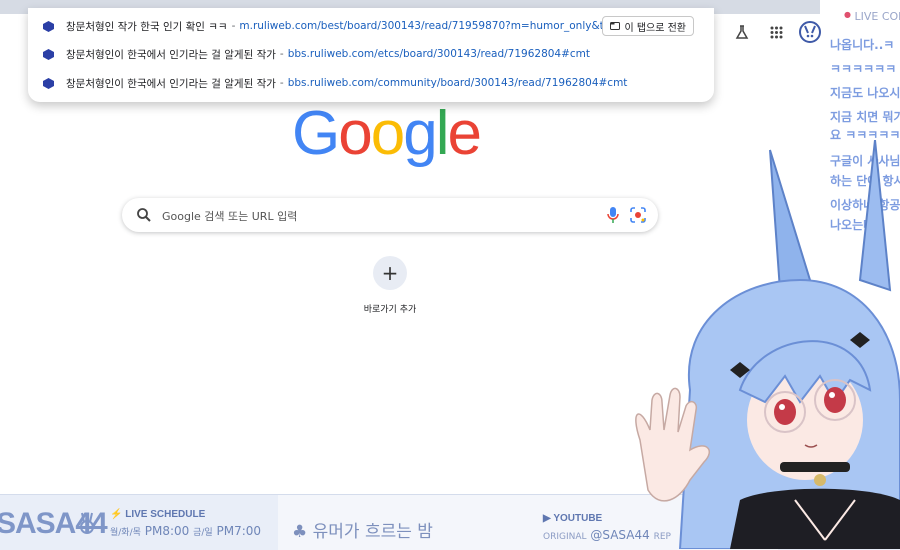 This screenshot has height=550, width=900. What do you see at coordinates (316, 133) in the screenshot?
I see `logo-letter: G` at bounding box center [316, 133].